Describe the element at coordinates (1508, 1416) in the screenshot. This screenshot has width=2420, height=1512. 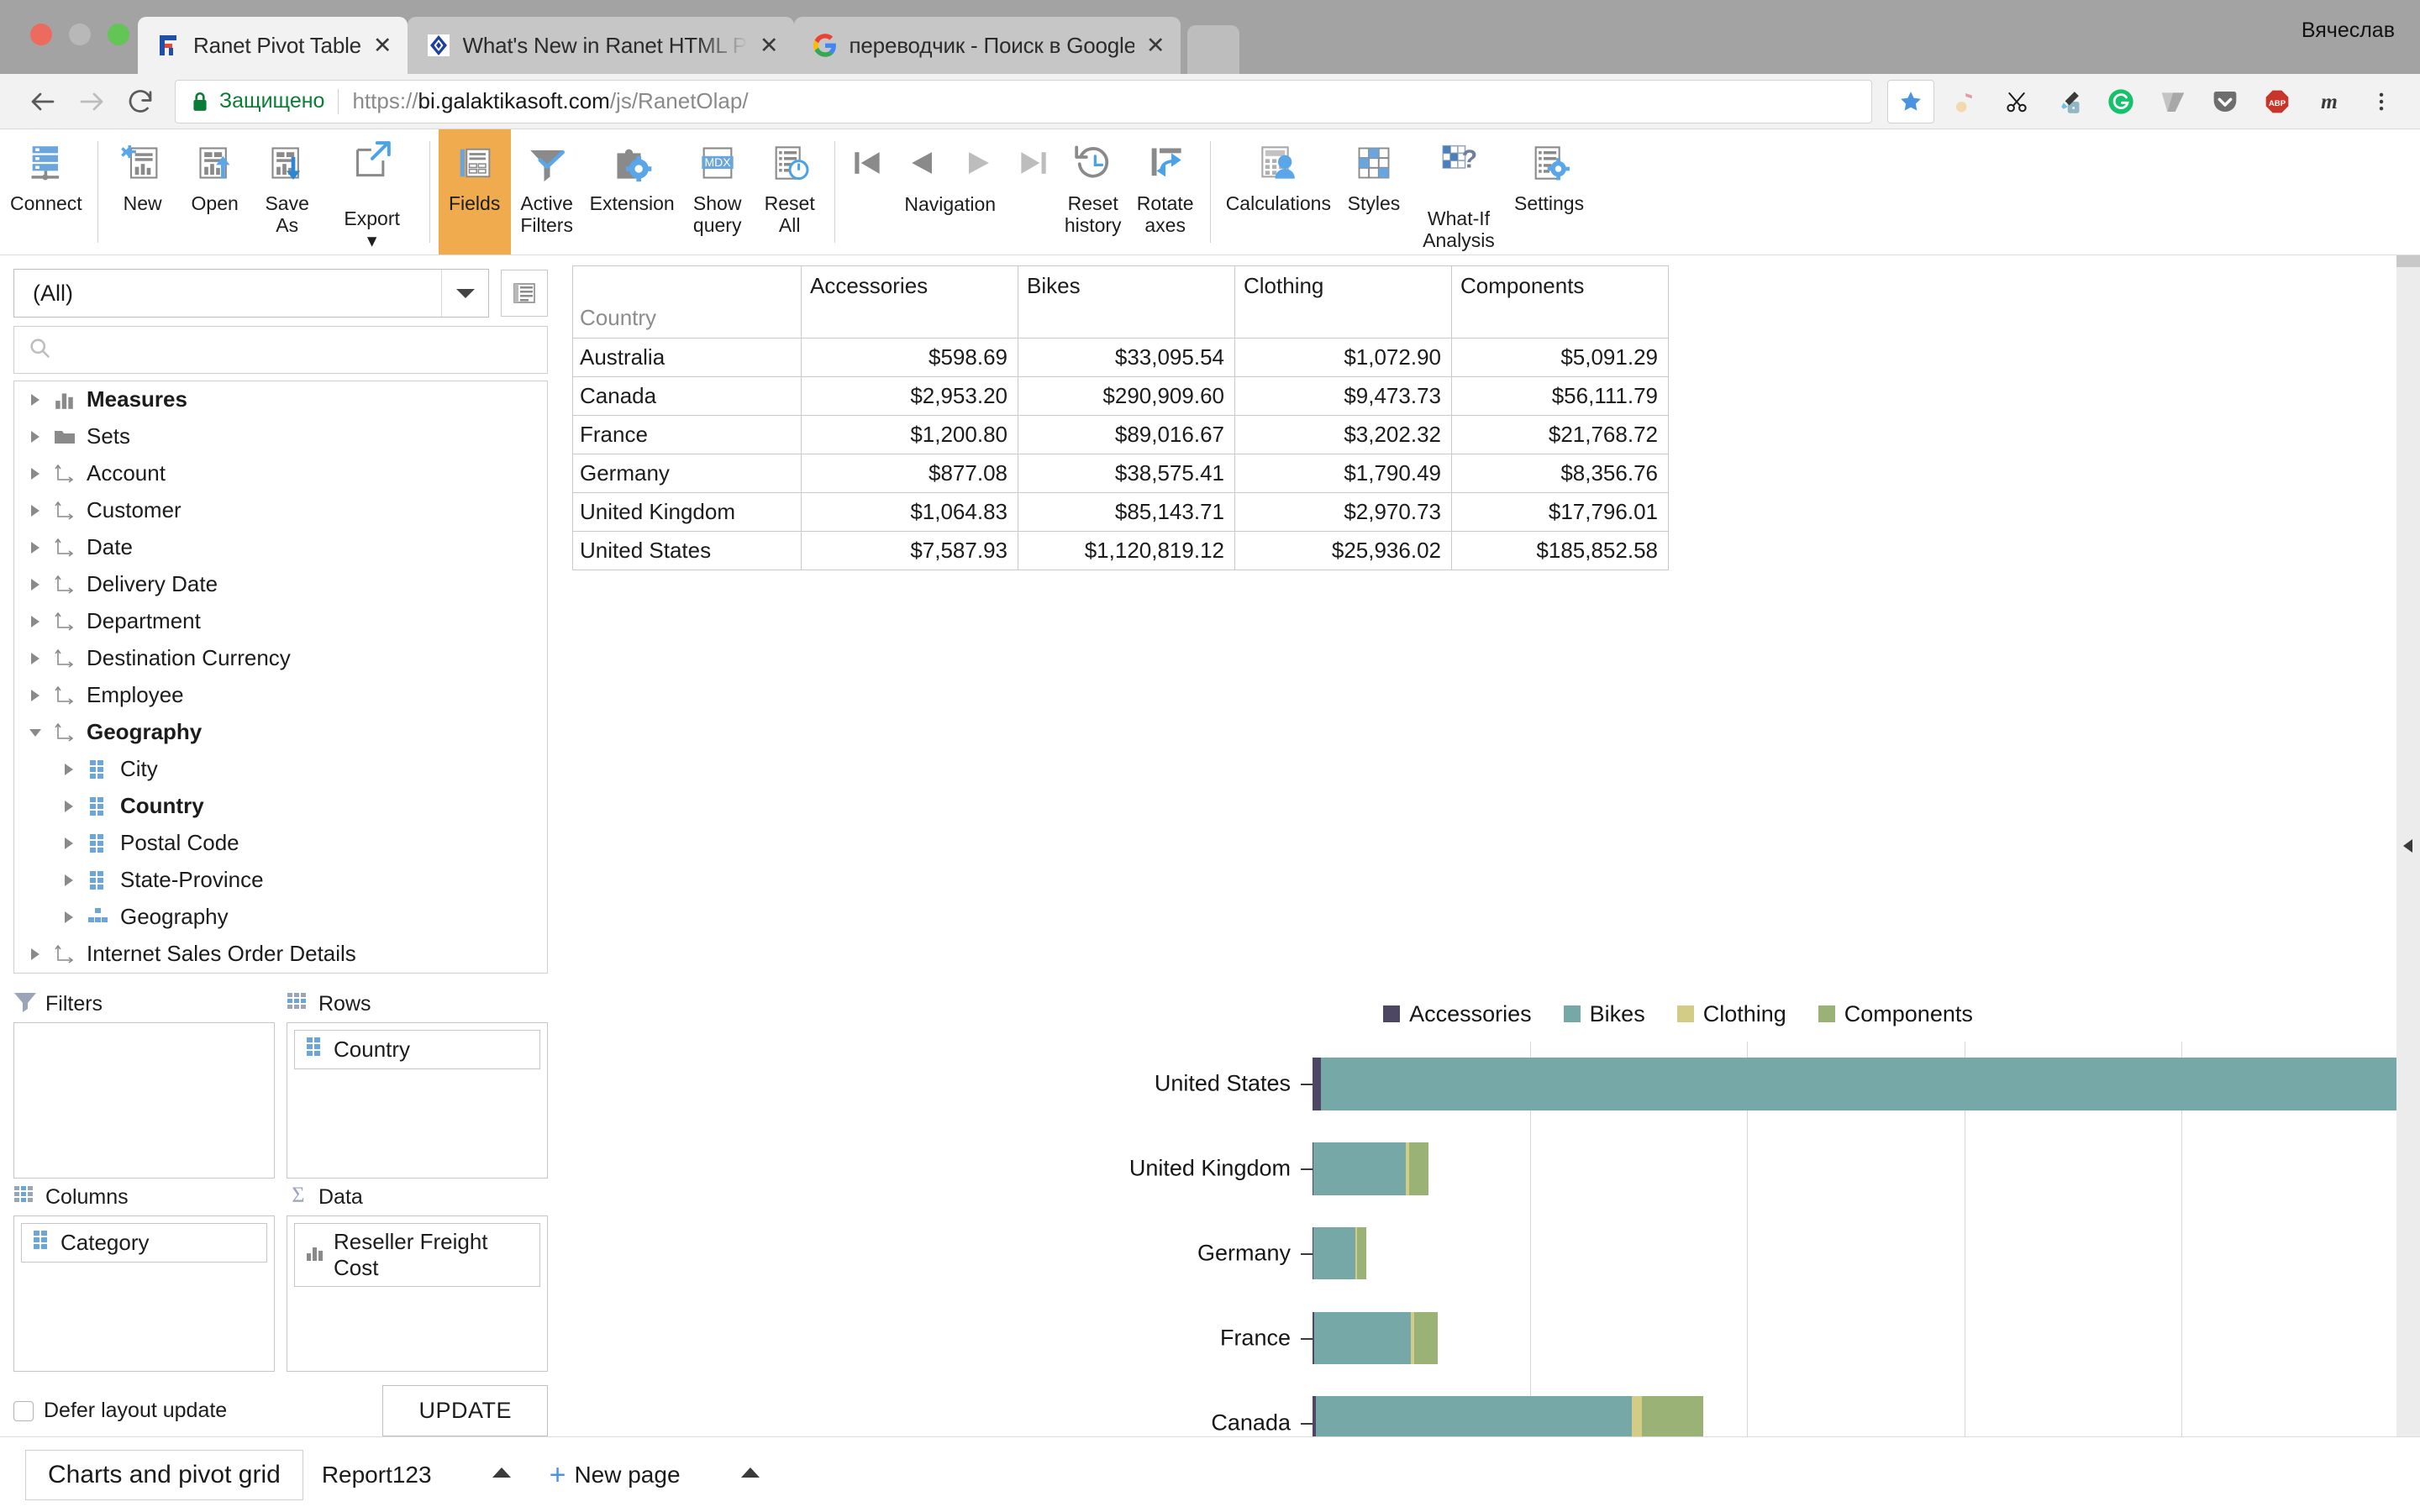
I see `chart-bar-canada` at that location.